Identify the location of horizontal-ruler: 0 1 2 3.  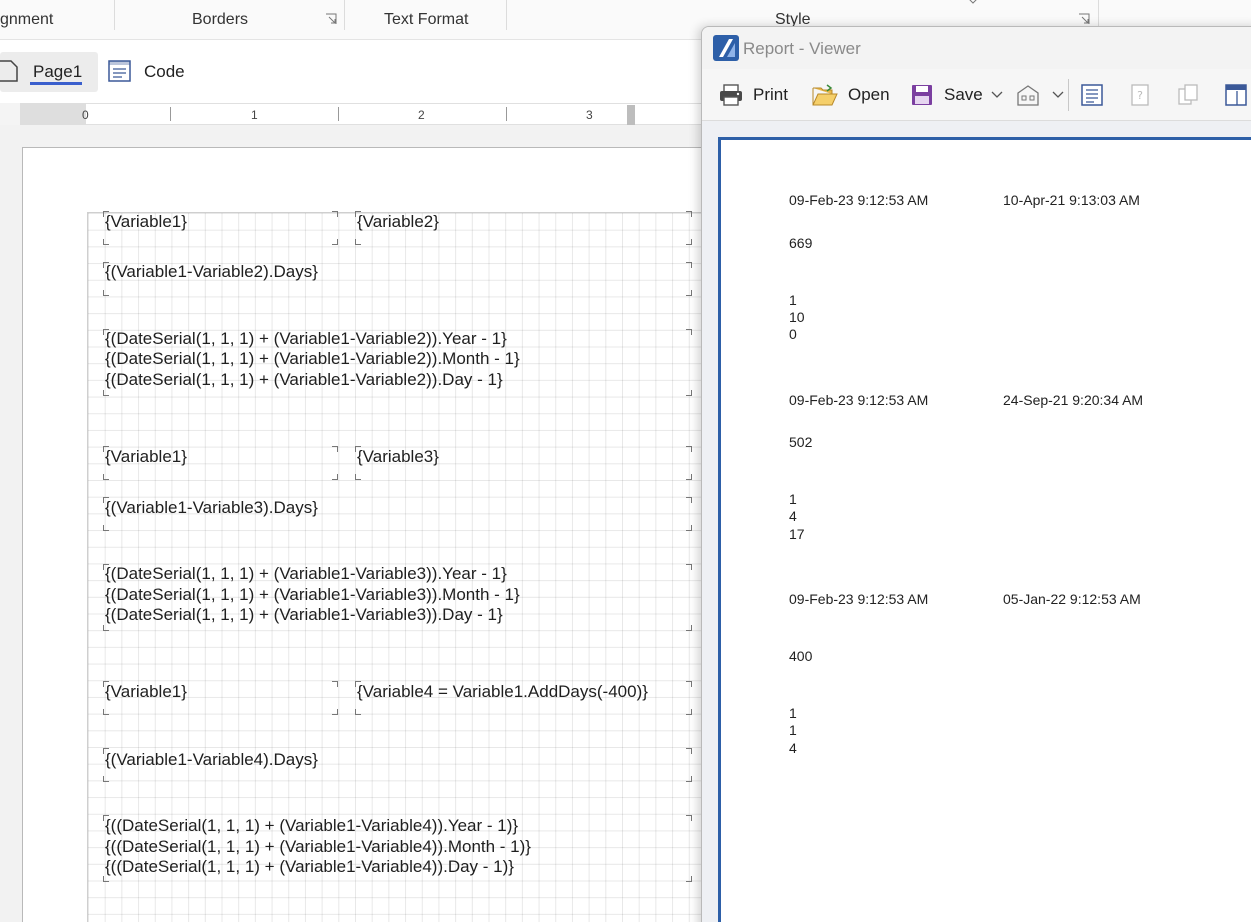
(355, 114).